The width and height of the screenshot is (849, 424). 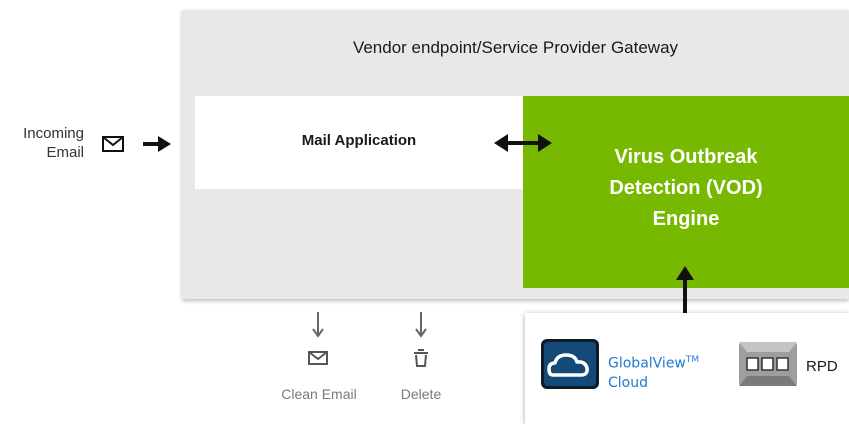 What do you see at coordinates (515, 47) in the screenshot?
I see `gateway-title: Vendor endpoint/Service Provider Gateway` at bounding box center [515, 47].